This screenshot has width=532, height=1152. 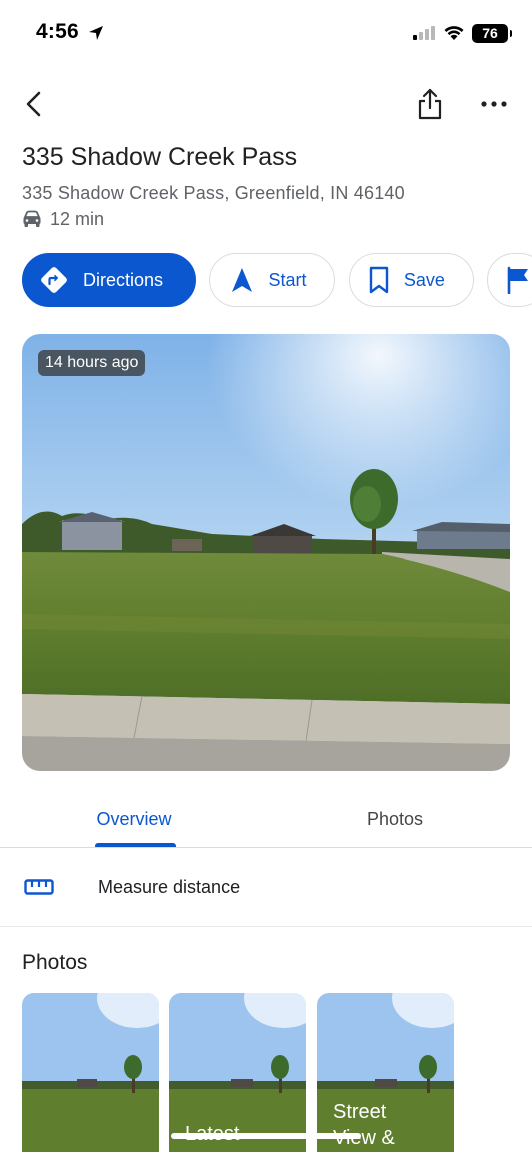 I want to click on start-button: Start, so click(x=272, y=280).